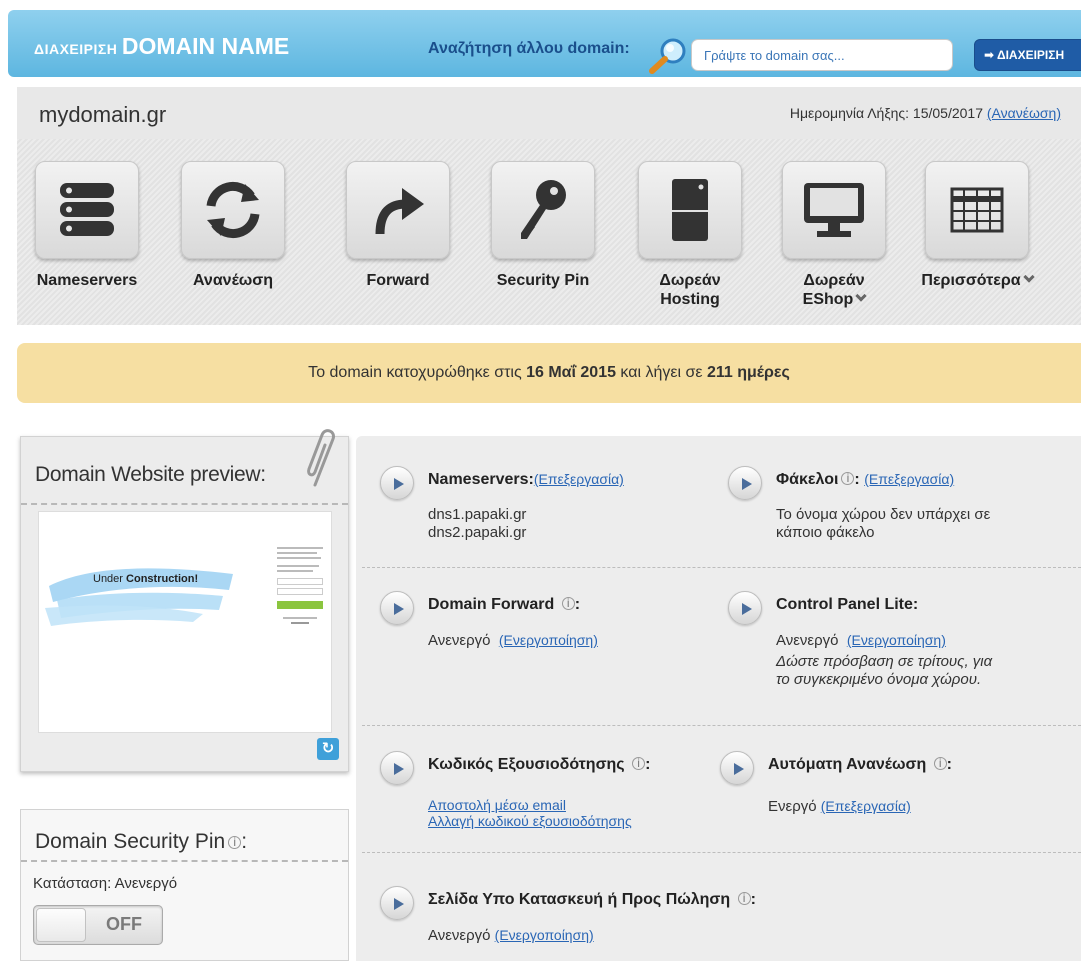  Describe the element at coordinates (139, 597) in the screenshot. I see `brush-stroke-graphic` at that location.